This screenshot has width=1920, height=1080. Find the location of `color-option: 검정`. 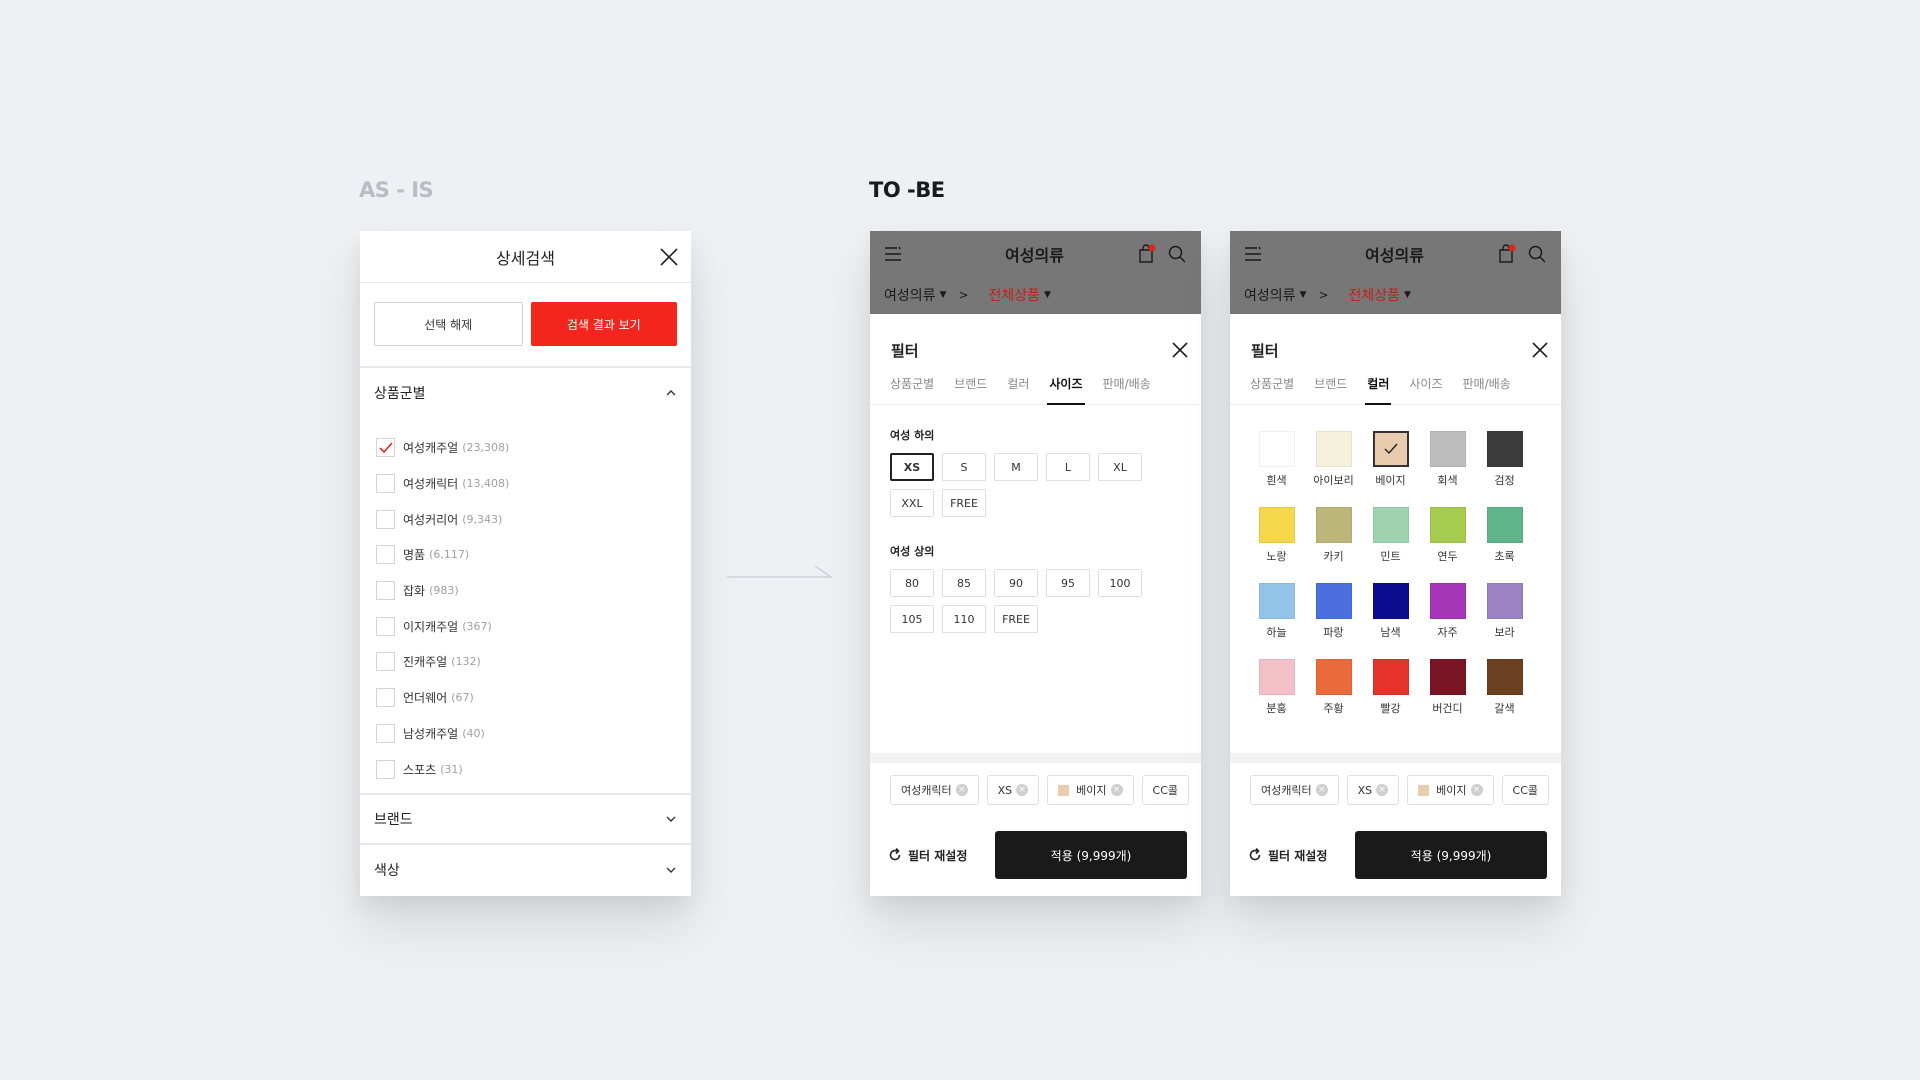

color-option: 검정 is located at coordinates (1504, 467).